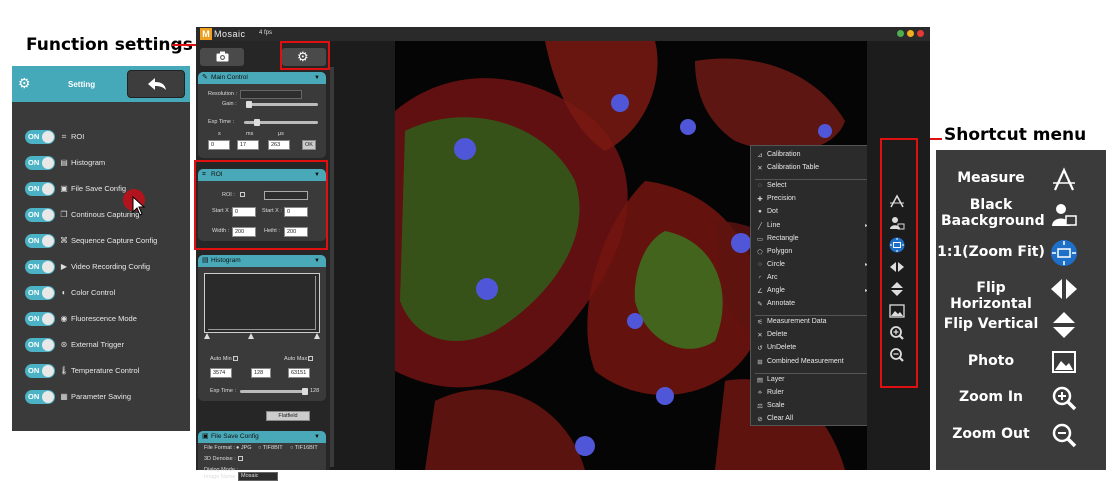  Describe the element at coordinates (249, 104) in the screenshot. I see `gain-slider-thumb` at that location.